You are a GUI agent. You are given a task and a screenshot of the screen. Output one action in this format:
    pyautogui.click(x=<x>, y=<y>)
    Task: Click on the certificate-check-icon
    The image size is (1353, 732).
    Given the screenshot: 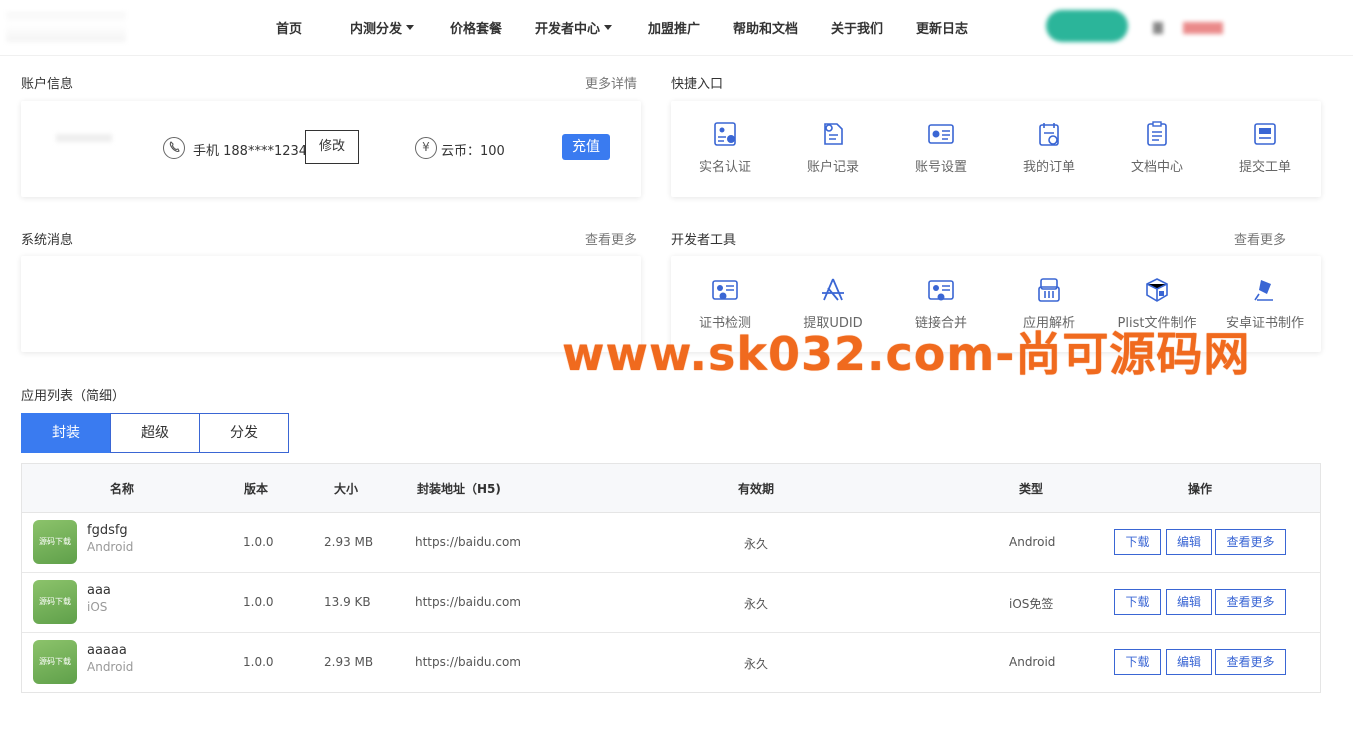 What is the action you would take?
    pyautogui.click(x=725, y=290)
    